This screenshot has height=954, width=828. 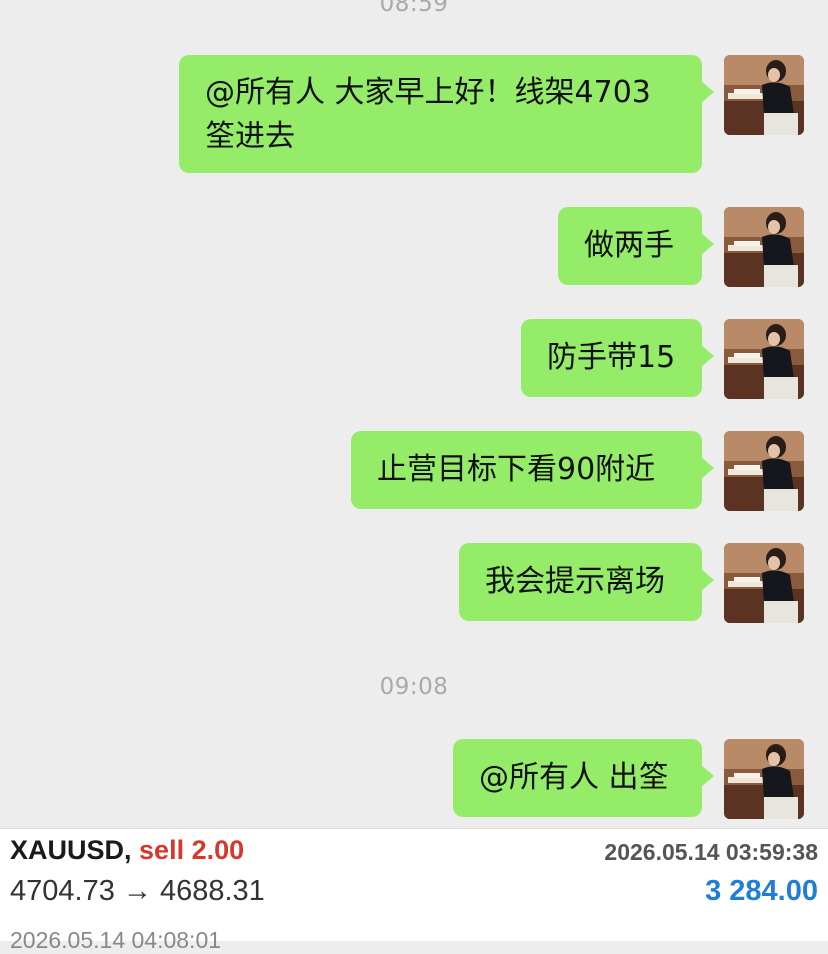 I want to click on timestamp: 09:08, so click(x=414, y=687).